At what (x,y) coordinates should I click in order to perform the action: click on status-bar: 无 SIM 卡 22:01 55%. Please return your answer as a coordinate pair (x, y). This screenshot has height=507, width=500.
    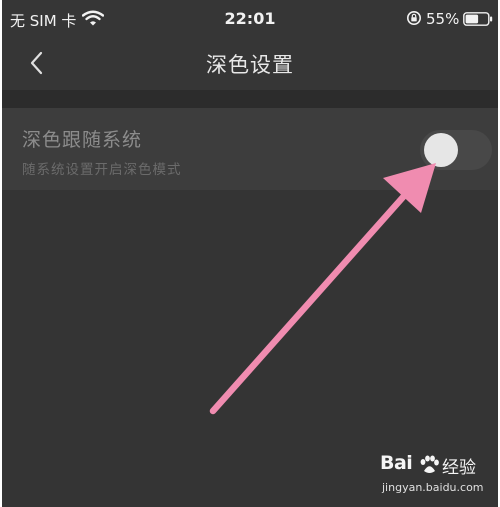
    Looking at the image, I should click on (250, 19).